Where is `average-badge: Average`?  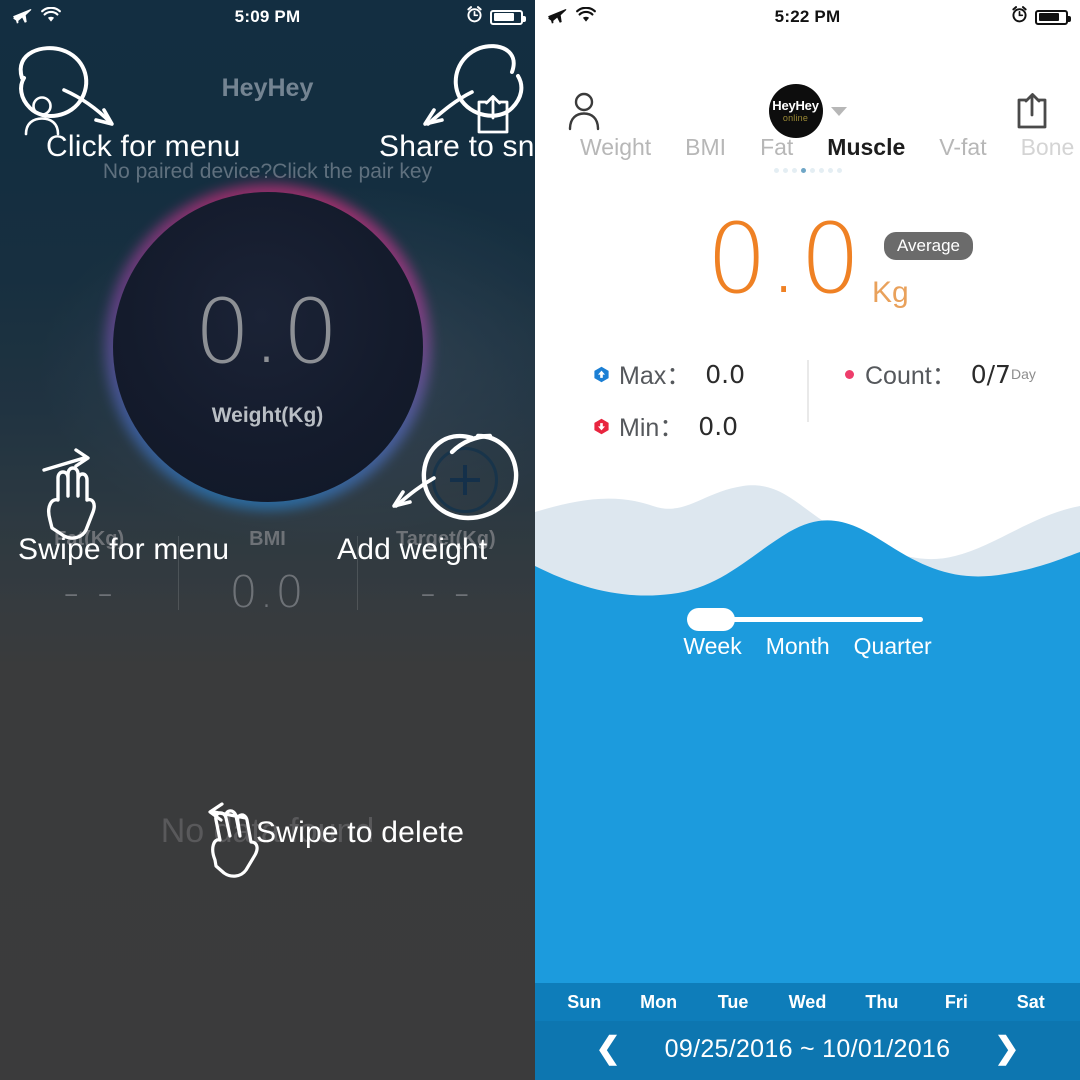
average-badge: Average is located at coordinates (929, 246).